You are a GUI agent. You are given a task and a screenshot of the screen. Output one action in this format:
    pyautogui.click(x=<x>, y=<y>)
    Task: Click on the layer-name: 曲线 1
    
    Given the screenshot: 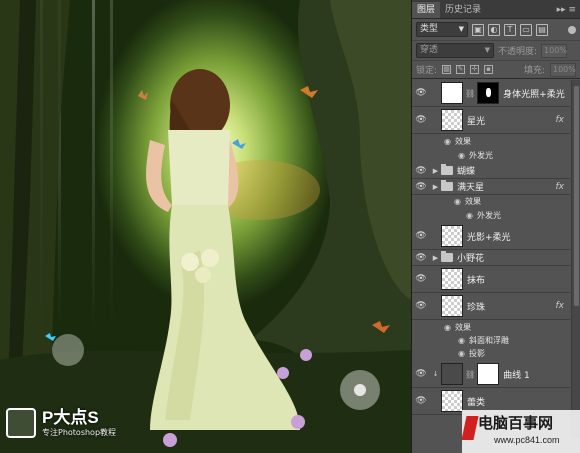 What is the action you would take?
    pyautogui.click(x=516, y=375)
    